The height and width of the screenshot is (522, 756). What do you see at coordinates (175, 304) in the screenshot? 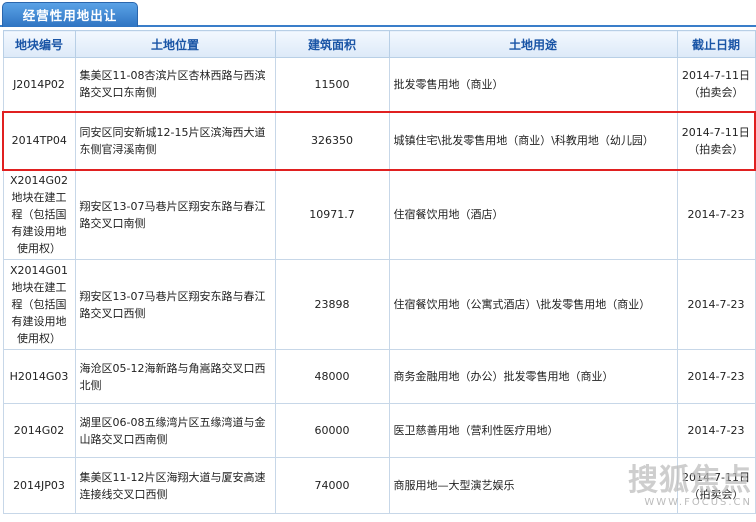
I see `cell-location: 翔安区13-07马巷片区翔安东路与春江路交叉口西侧` at bounding box center [175, 304].